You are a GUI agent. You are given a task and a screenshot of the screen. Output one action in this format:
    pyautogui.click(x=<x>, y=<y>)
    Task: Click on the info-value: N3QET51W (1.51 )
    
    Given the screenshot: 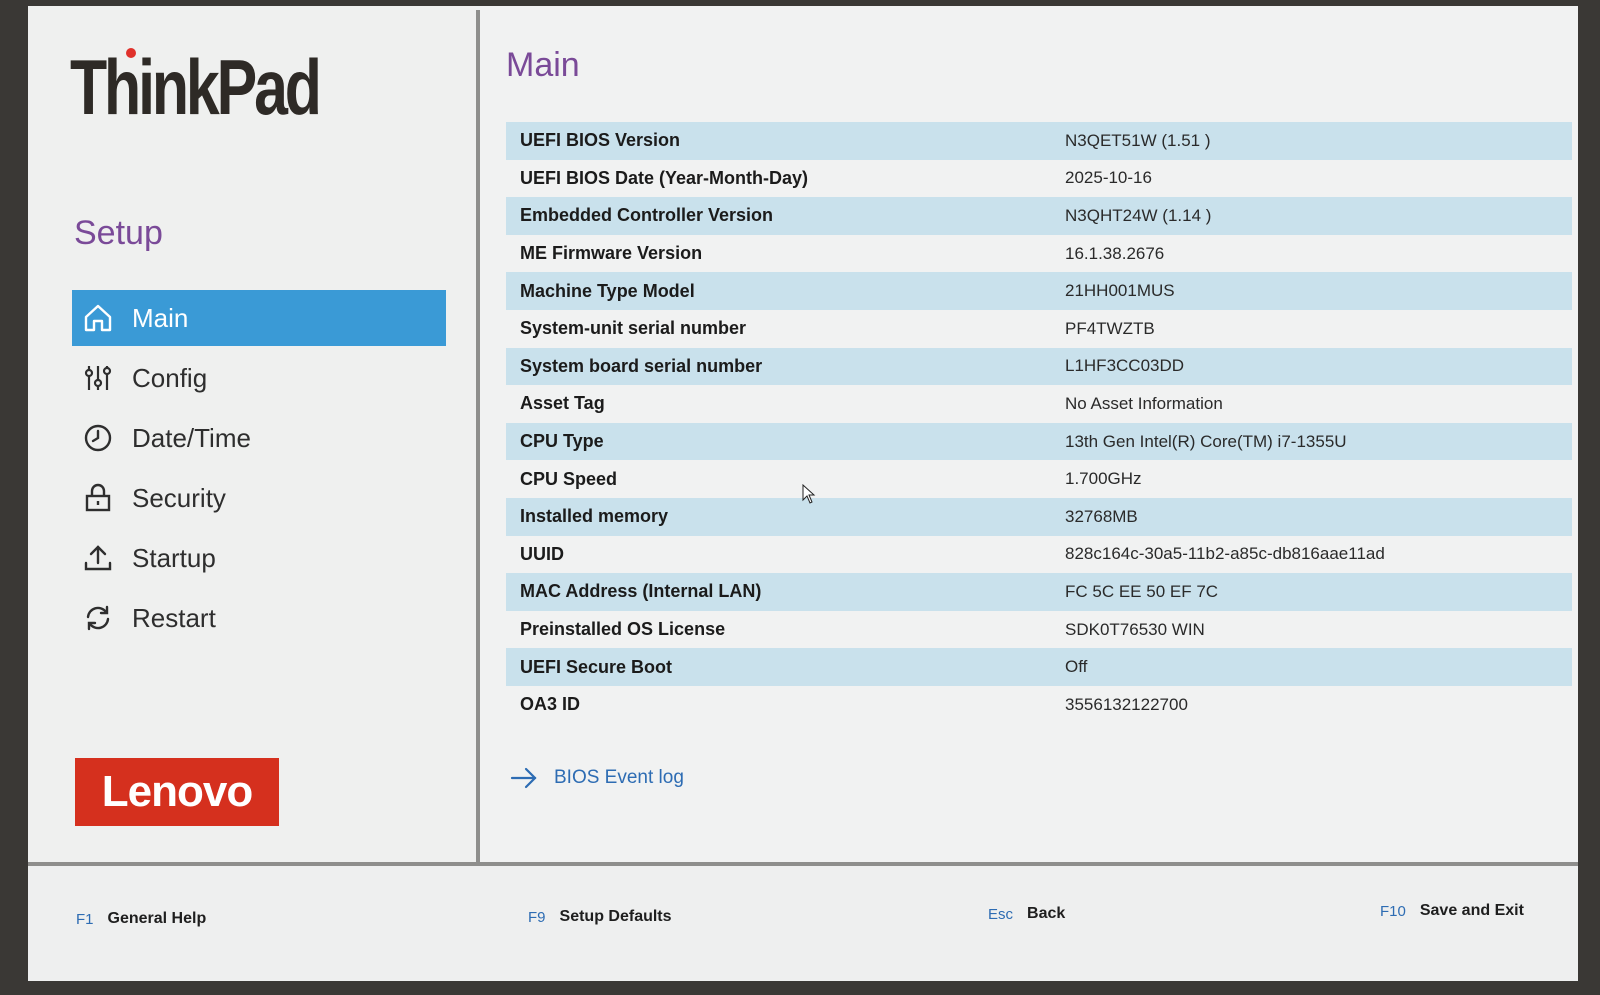 What is the action you would take?
    pyautogui.click(x=1138, y=140)
    